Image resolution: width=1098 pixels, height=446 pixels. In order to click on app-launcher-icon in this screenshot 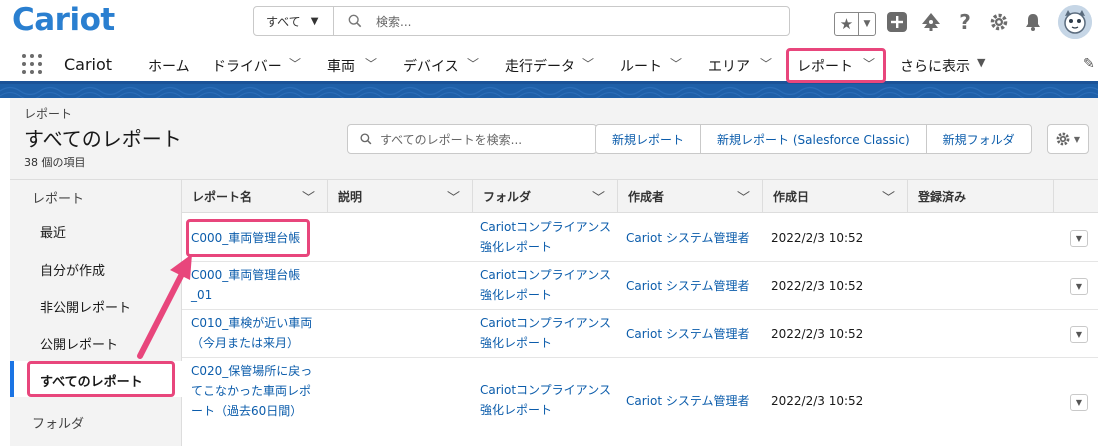, I will do `click(32, 64)`.